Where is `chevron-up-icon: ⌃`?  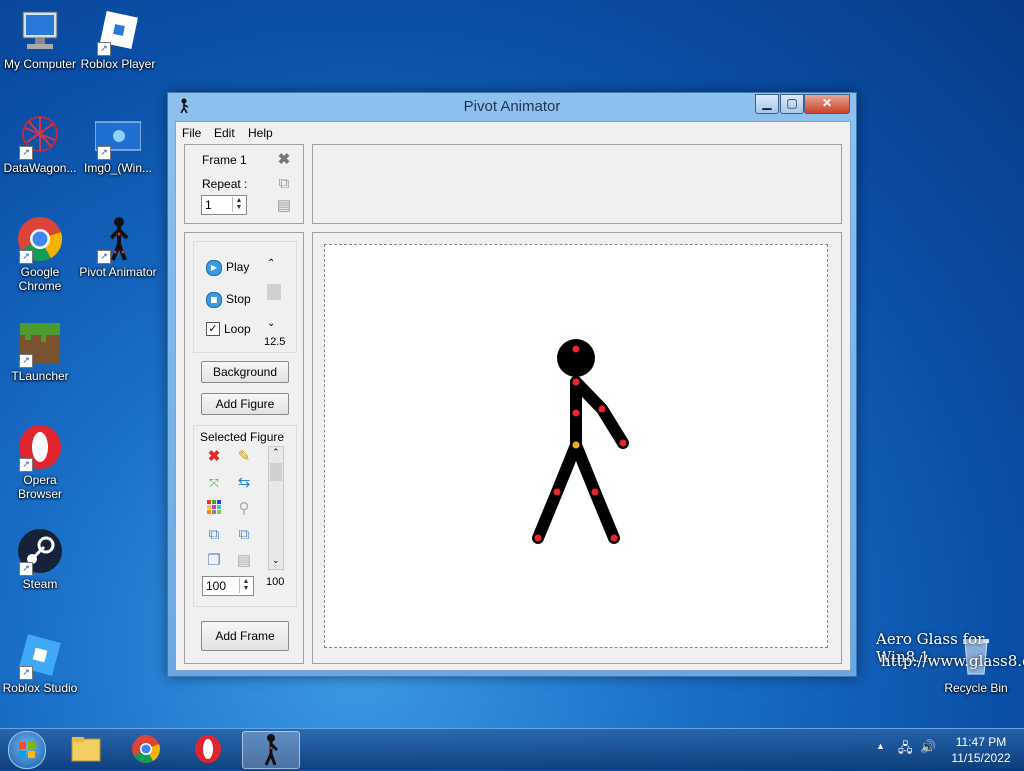 chevron-up-icon: ⌃ is located at coordinates (276, 452).